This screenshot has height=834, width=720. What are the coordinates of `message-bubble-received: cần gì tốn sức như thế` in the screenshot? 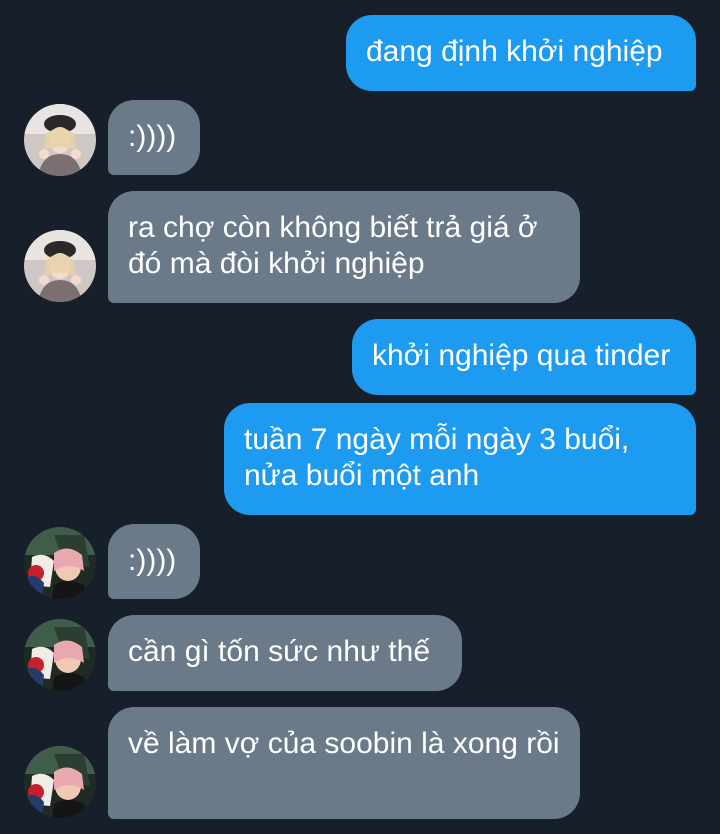 It's located at (285, 653).